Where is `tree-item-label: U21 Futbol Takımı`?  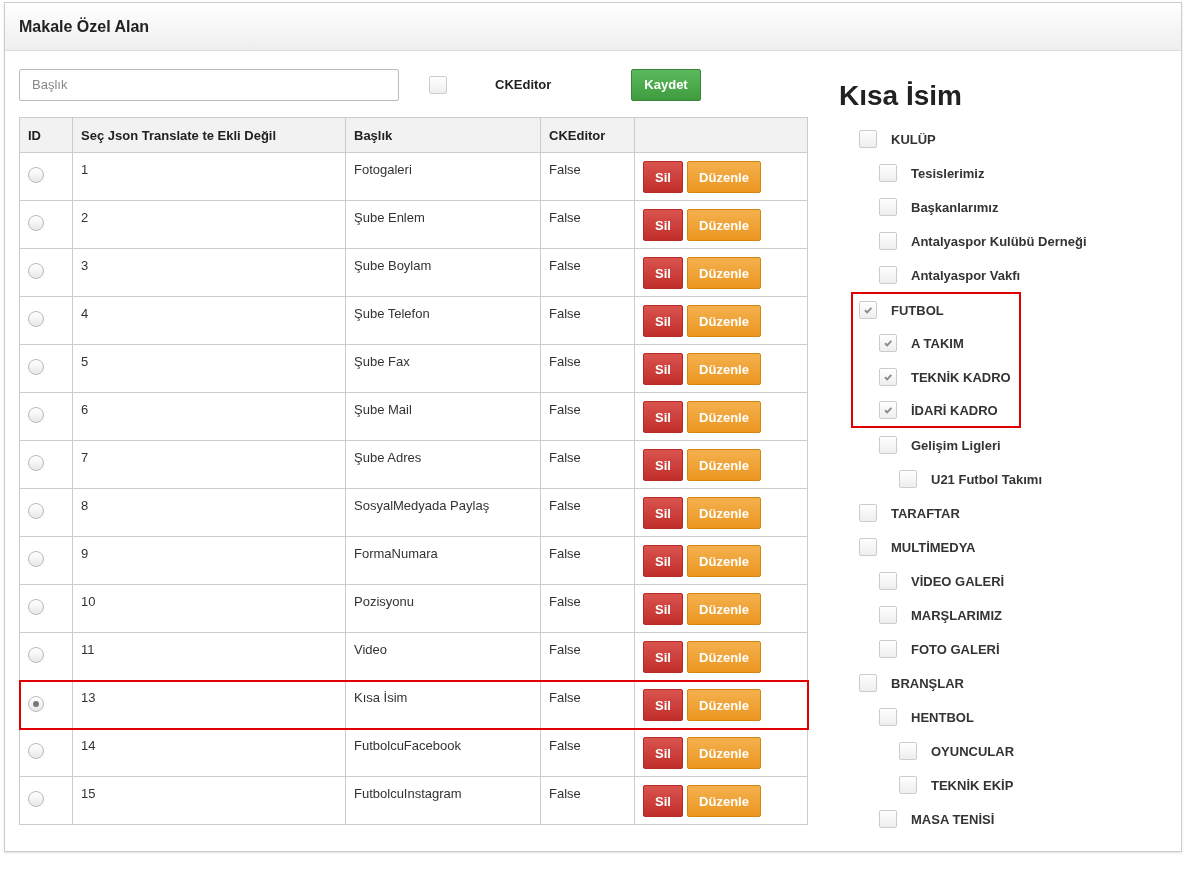
tree-item-label: U21 Futbol Takımı is located at coordinates (986, 479).